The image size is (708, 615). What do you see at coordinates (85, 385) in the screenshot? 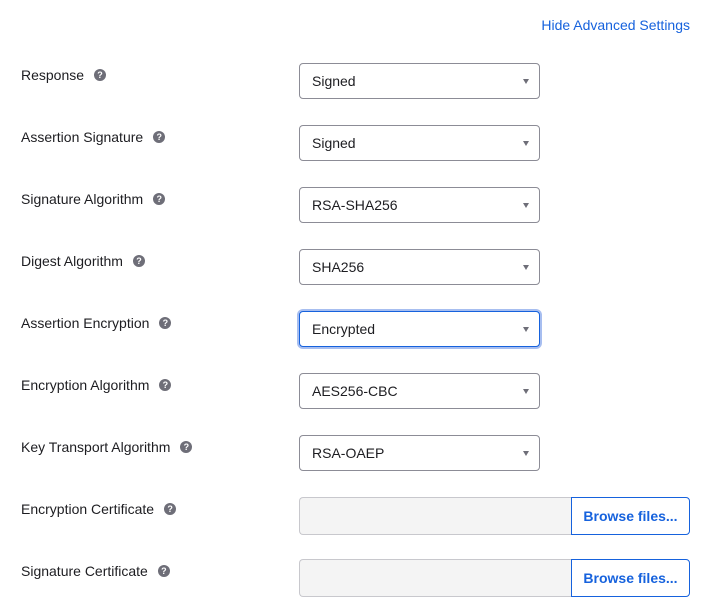
I see `field-label: Encryption Algorithm` at bounding box center [85, 385].